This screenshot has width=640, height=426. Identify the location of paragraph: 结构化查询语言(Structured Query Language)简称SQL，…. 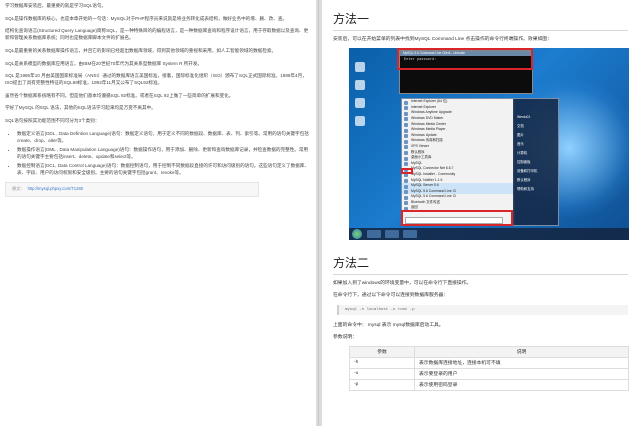
(157, 34).